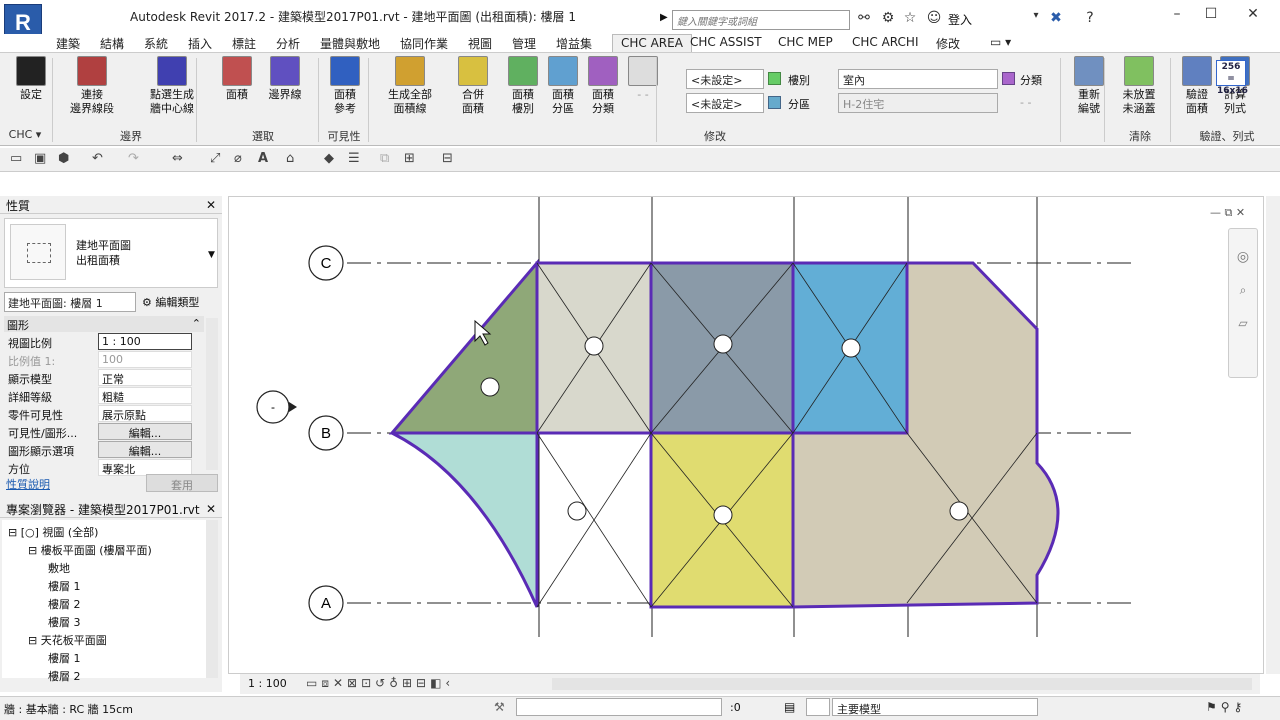 Image resolution: width=1280 pixels, height=720 pixels. What do you see at coordinates (104, 324) in the screenshot?
I see `graphics-section: 圖形 ⌃` at bounding box center [104, 324].